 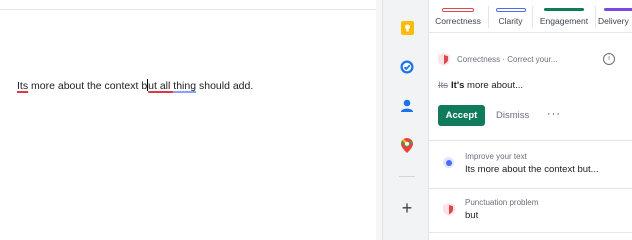 I want to click on tab-divider, so click(x=595, y=17).